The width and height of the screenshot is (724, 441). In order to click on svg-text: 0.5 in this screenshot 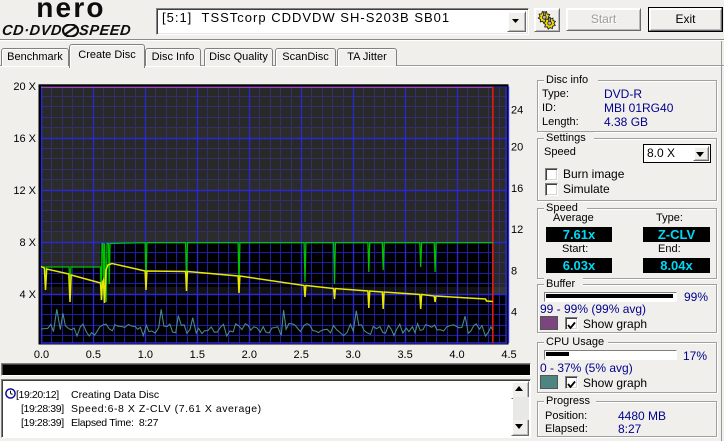, I will do `click(93, 355)`.